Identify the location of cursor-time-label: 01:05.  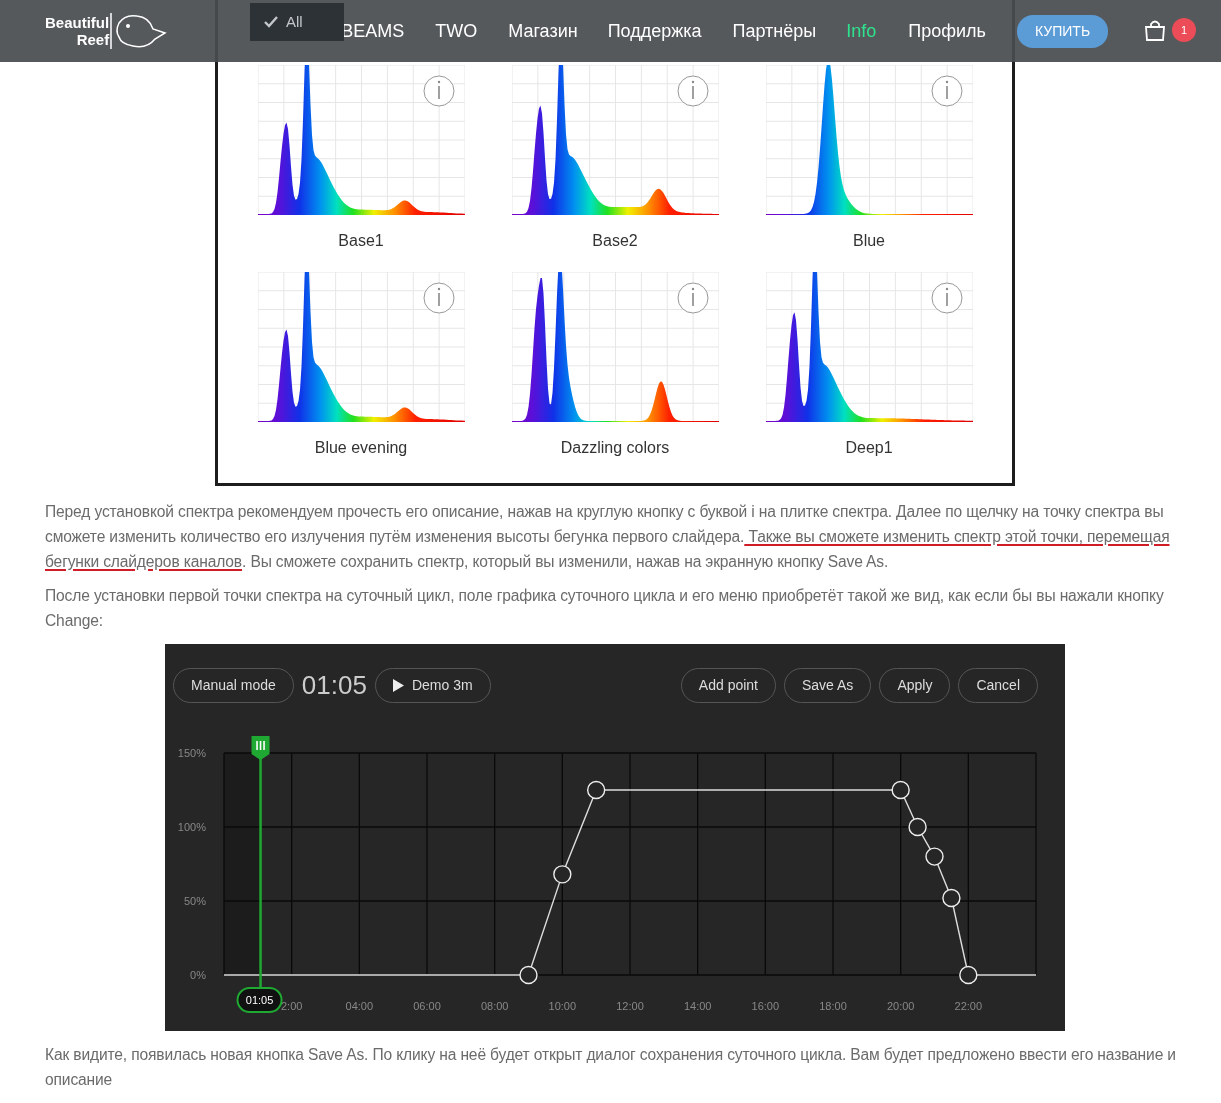
(259, 1000).